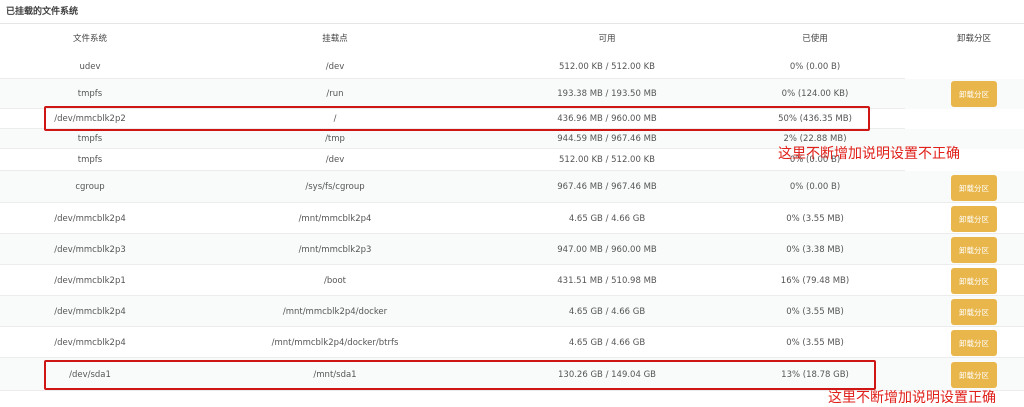 The height and width of the screenshot is (407, 1024). I want to click on column-header-used: 已使用, so click(815, 39).